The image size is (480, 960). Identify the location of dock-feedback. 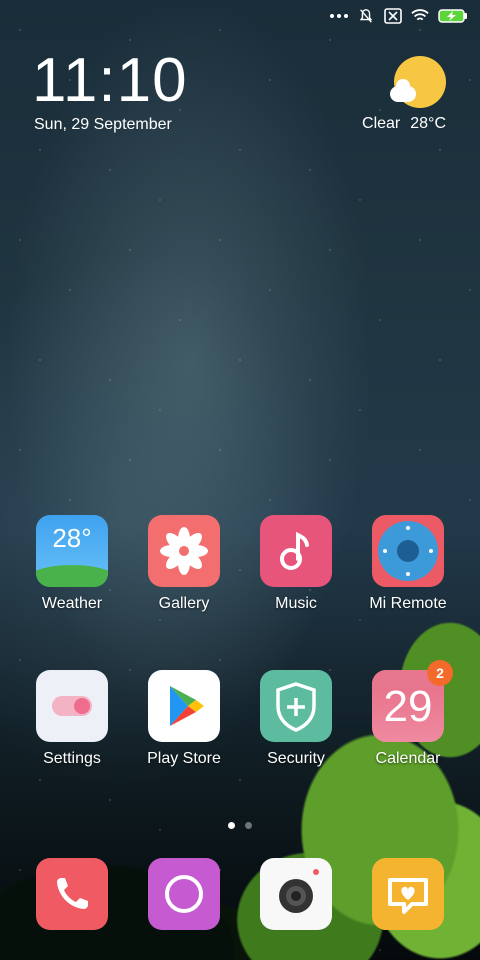
(408, 894).